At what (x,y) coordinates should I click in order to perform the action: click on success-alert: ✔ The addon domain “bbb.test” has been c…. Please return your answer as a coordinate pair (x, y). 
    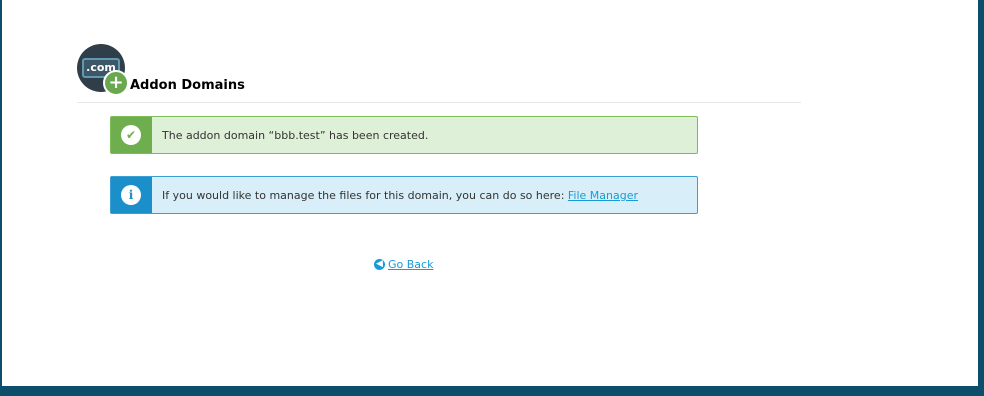
    Looking at the image, I should click on (404, 135).